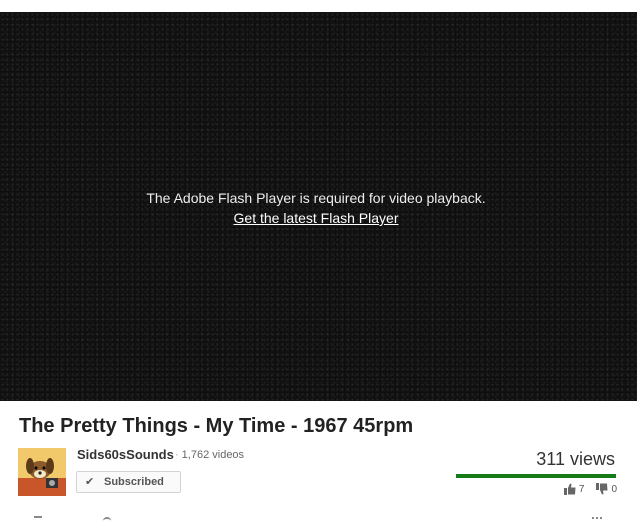 The width and height of the screenshot is (640, 524). Describe the element at coordinates (216, 426) in the screenshot. I see `video-title: The Pretty Things - My Time - 1967 45rpm` at that location.